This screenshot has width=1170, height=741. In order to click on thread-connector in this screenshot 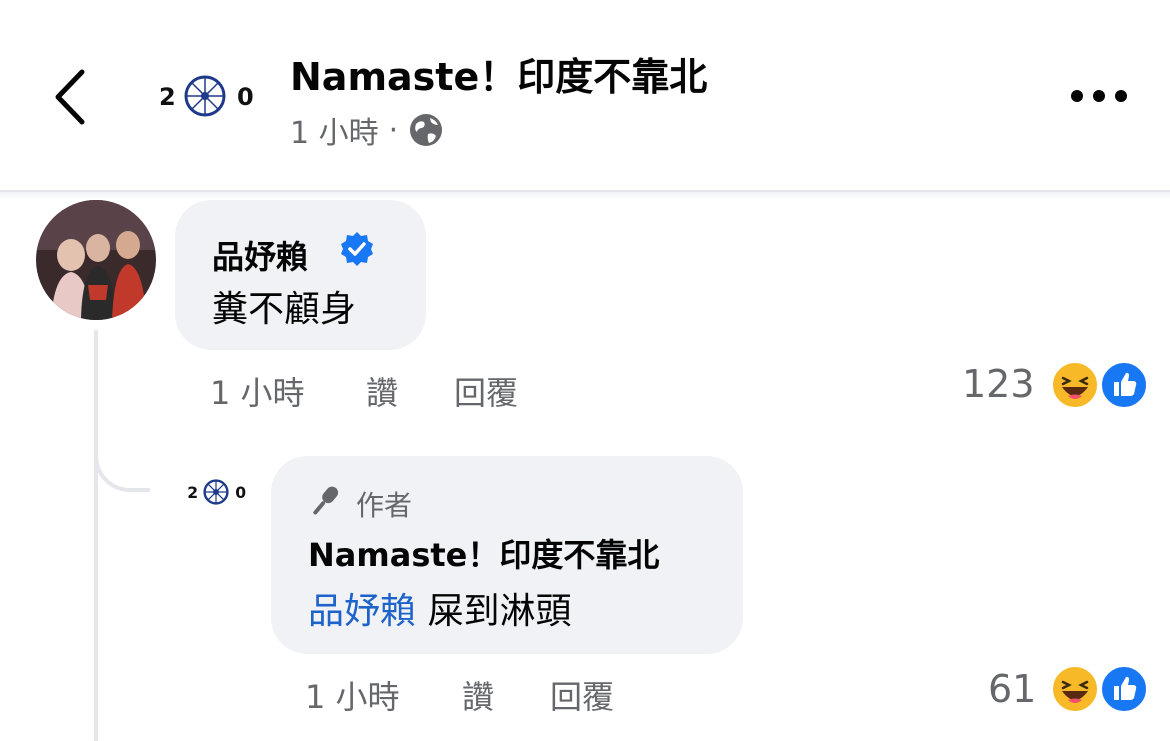, I will do `click(122, 466)`.